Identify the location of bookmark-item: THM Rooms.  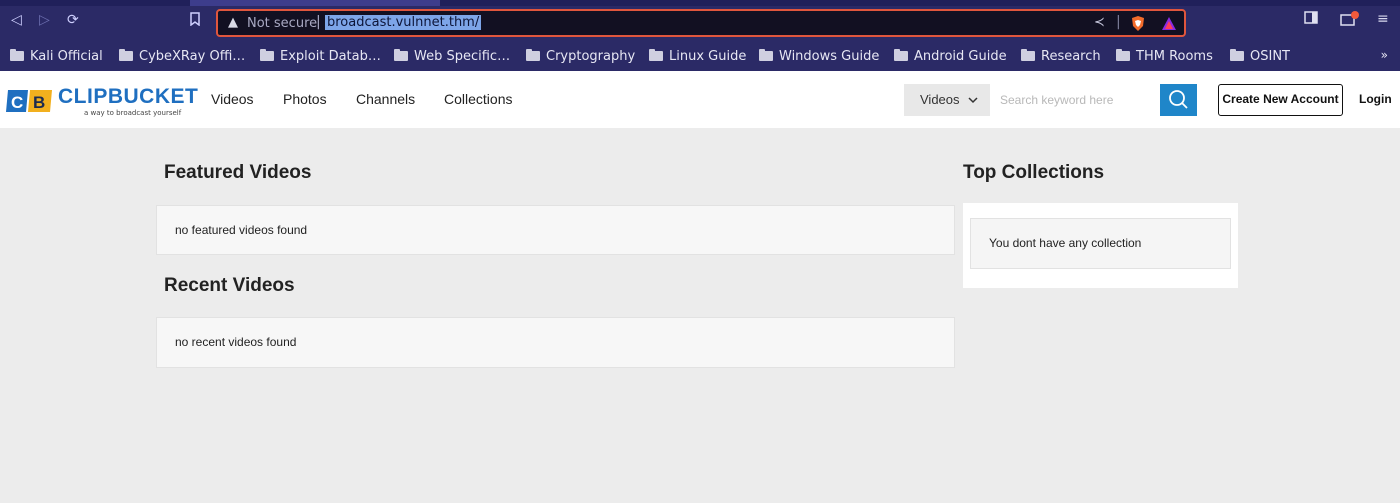
(1164, 56).